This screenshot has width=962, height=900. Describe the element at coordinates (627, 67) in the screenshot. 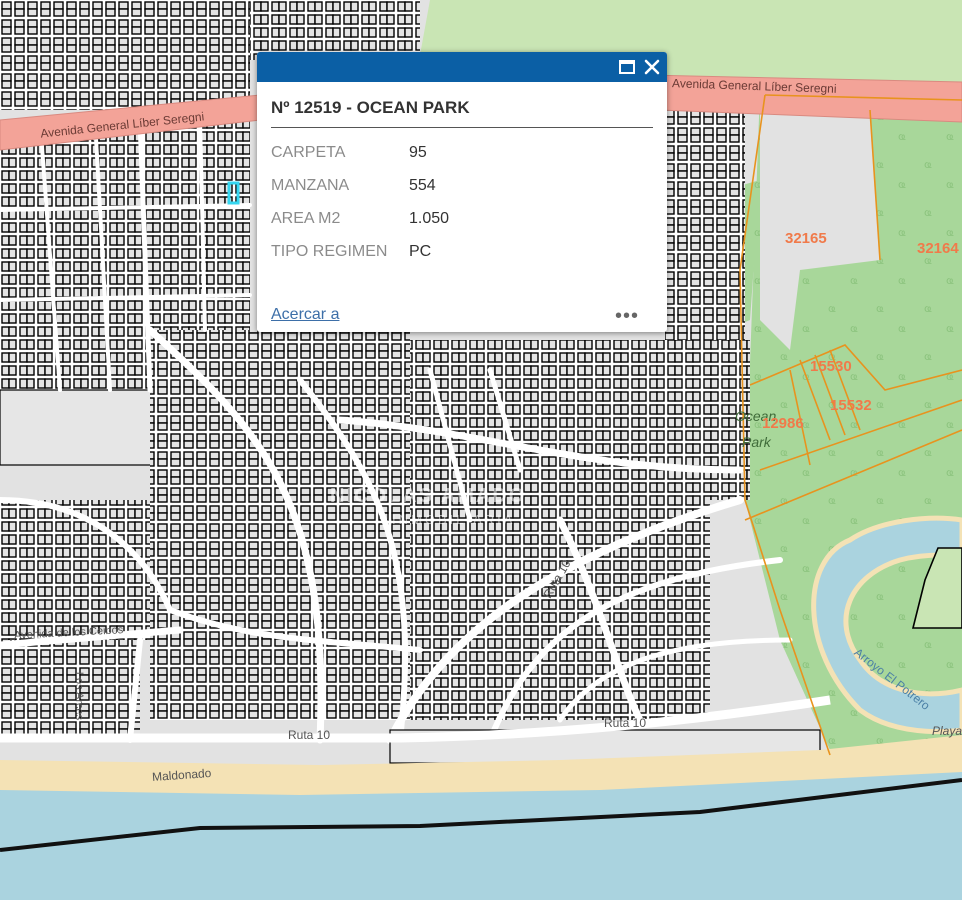

I see `maximize-icon` at that location.